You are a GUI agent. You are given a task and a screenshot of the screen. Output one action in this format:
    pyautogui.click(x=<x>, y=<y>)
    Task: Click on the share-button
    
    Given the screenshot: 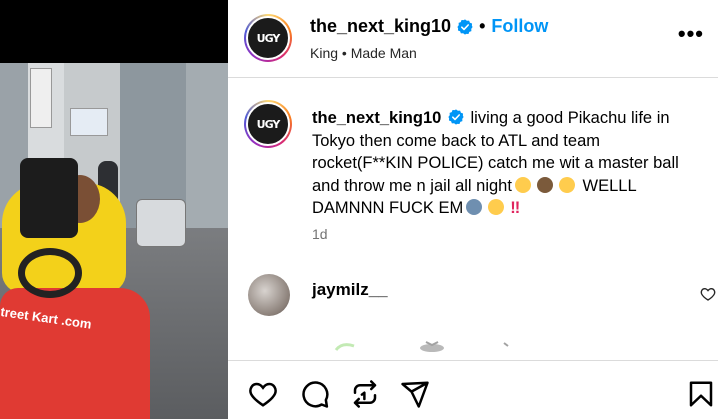 What is the action you would take?
    pyautogui.click(x=415, y=394)
    